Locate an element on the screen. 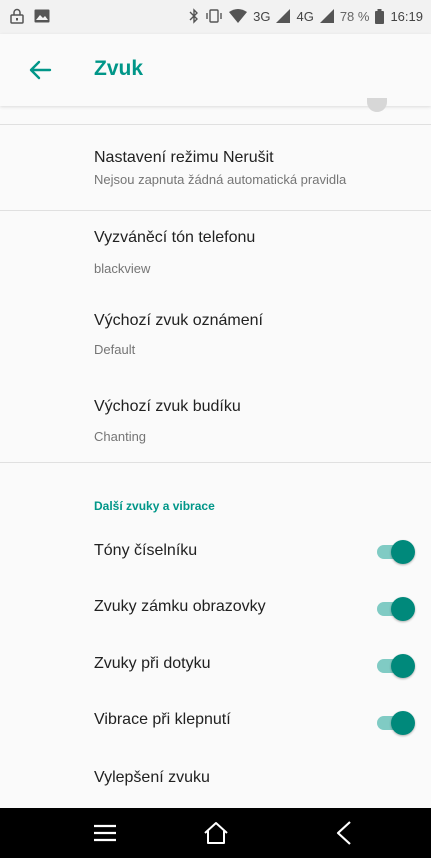 The width and height of the screenshot is (431, 858). back-arrow-icon is located at coordinates (40, 70).